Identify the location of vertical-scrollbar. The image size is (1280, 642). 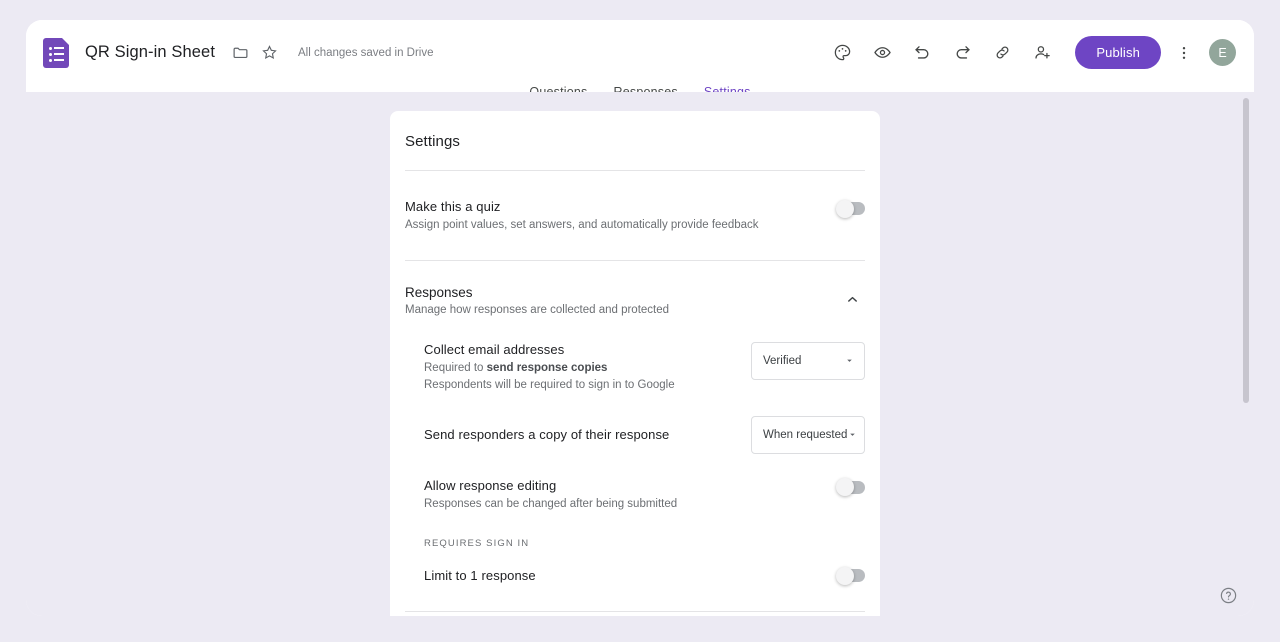
(1246, 354).